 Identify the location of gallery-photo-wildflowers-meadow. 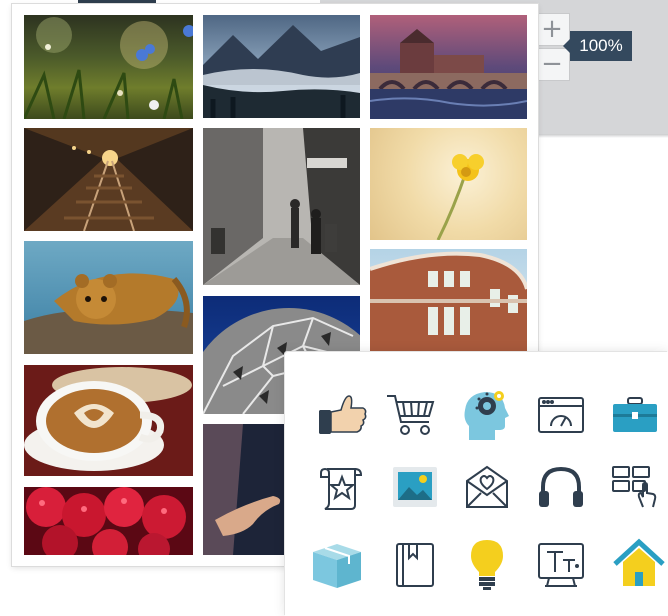
(108, 67).